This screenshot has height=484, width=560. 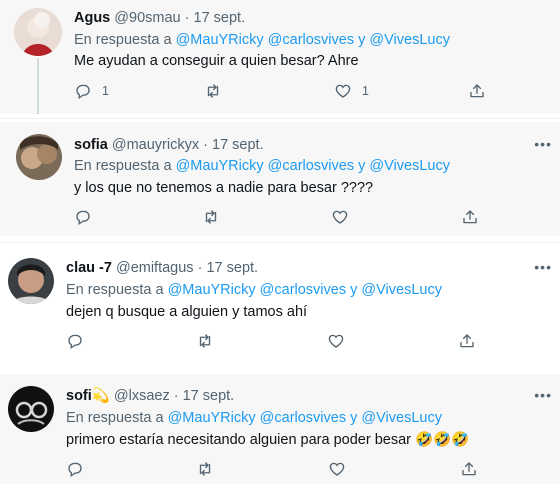 I want to click on display-name: clau -7, so click(x=89, y=268).